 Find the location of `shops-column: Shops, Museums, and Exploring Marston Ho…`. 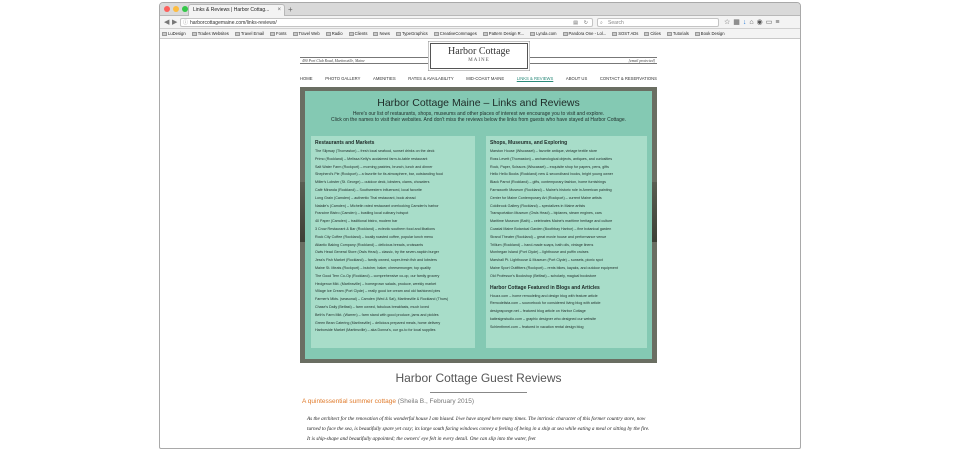

shops-column: Shops, Museums, and Exploring Marston Ho… is located at coordinates (566, 242).